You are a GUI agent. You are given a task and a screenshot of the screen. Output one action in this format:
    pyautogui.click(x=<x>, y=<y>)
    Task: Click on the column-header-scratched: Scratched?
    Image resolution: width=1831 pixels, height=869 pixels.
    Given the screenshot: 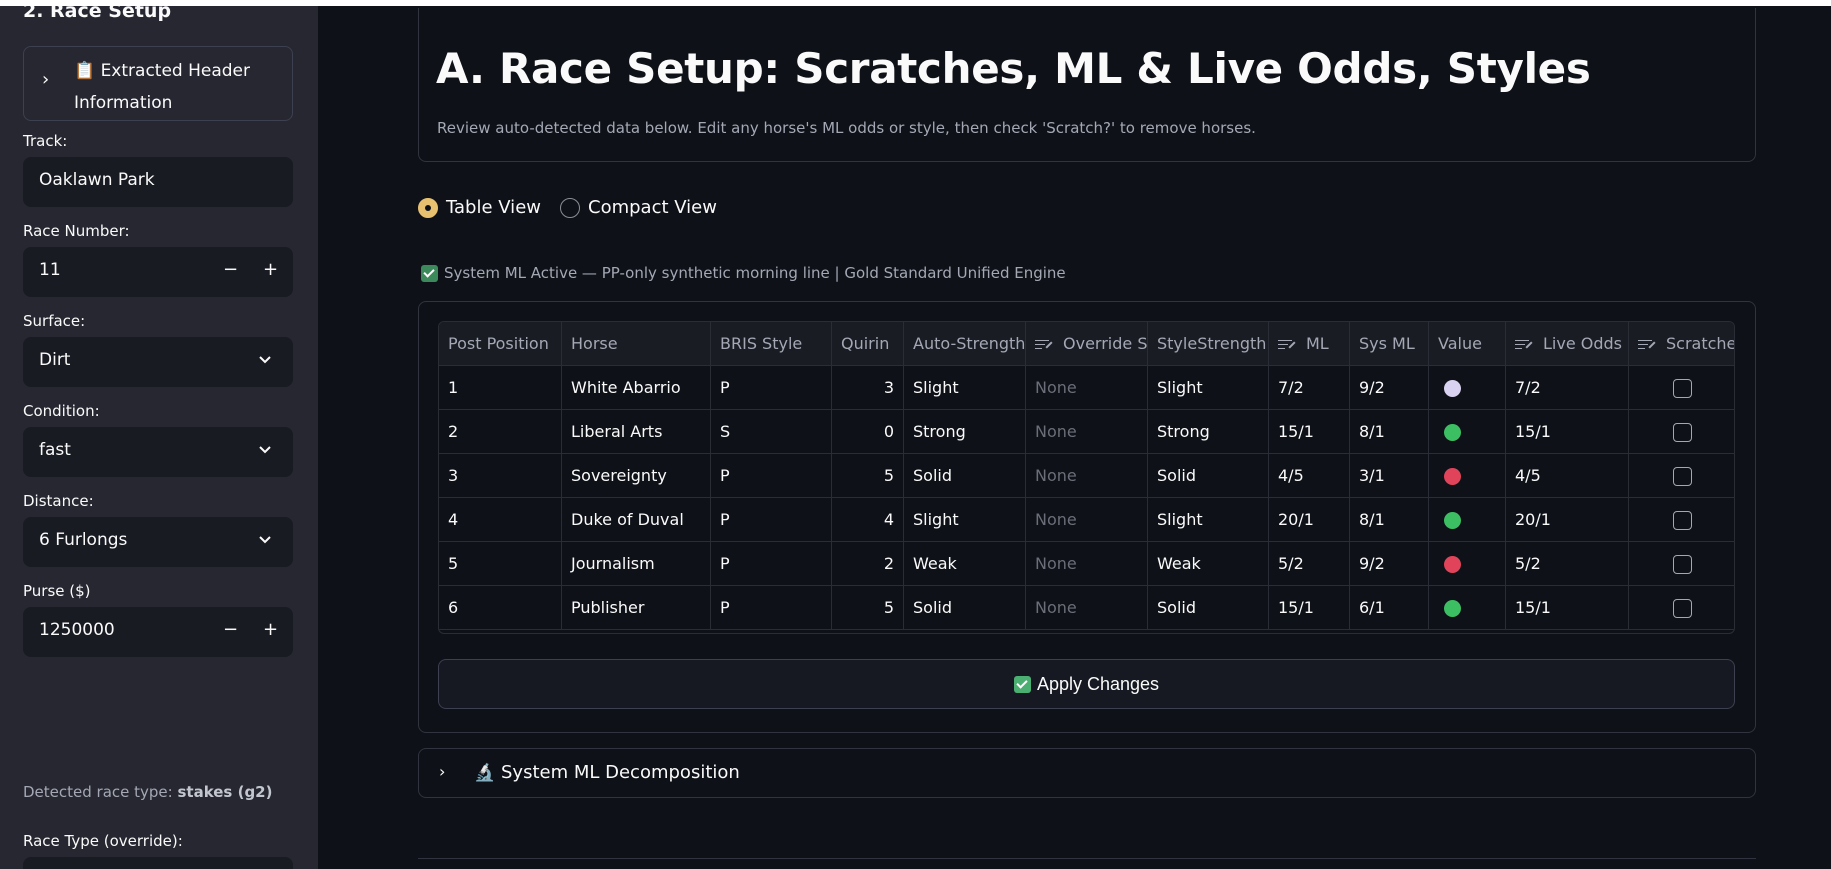 What is the action you would take?
    pyautogui.click(x=1681, y=344)
    